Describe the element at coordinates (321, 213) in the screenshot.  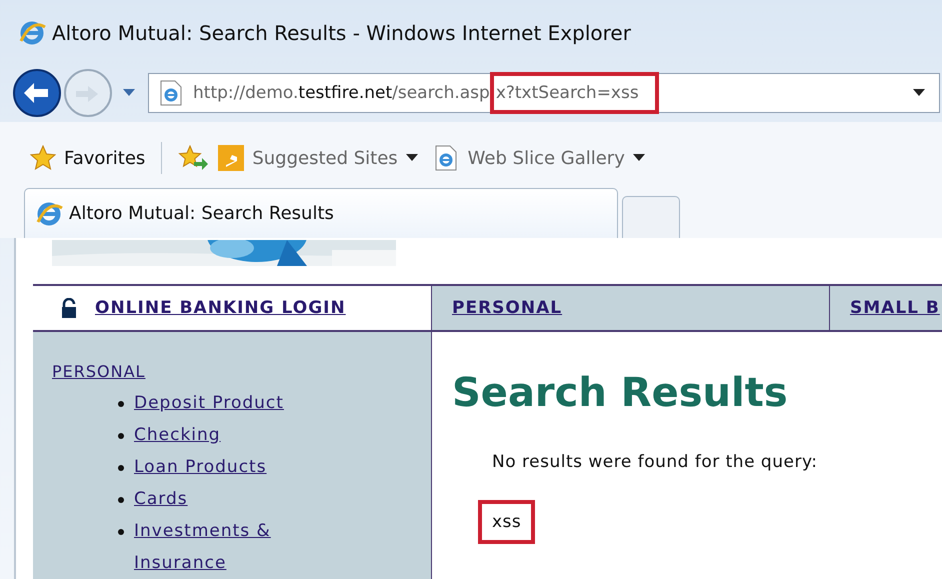
I see `browser-tab: Altoro Mutual: Search Results` at that location.